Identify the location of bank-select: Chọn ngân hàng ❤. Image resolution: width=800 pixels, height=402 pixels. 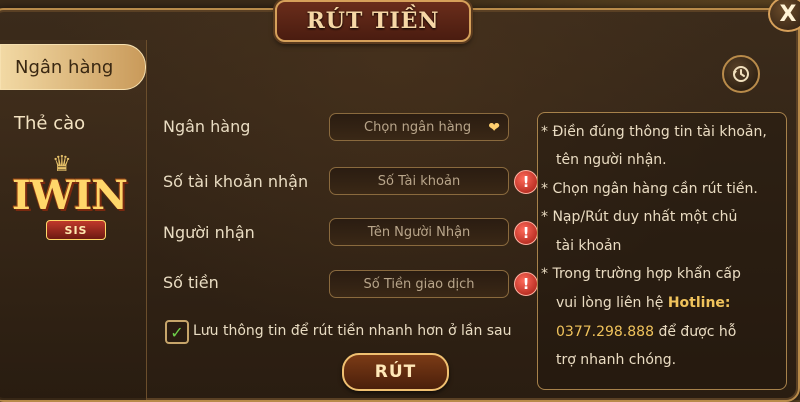
(419, 127).